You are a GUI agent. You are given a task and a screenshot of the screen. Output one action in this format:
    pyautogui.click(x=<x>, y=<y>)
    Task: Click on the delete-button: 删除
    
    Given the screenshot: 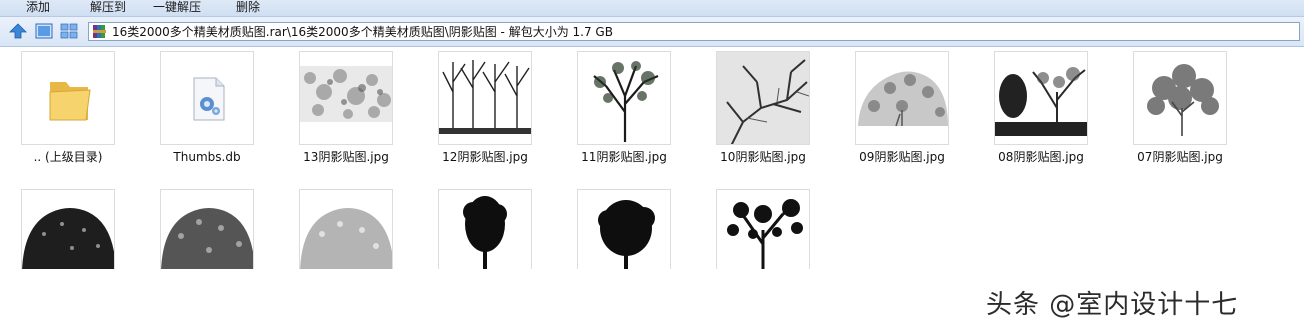 What is the action you would take?
    pyautogui.click(x=248, y=7)
    